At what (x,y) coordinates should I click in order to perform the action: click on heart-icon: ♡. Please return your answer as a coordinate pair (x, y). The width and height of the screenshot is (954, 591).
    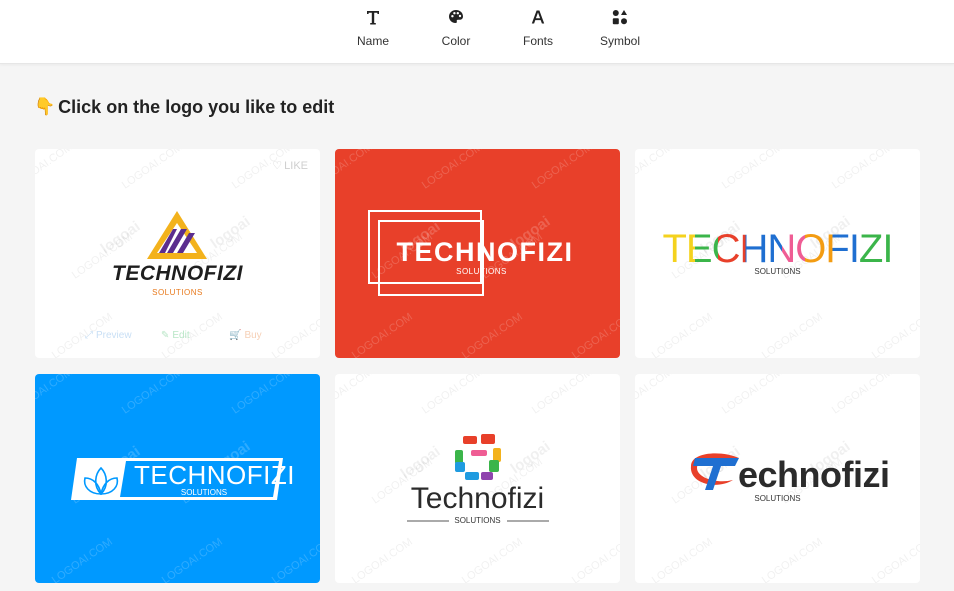
    Looking at the image, I should click on (277, 166).